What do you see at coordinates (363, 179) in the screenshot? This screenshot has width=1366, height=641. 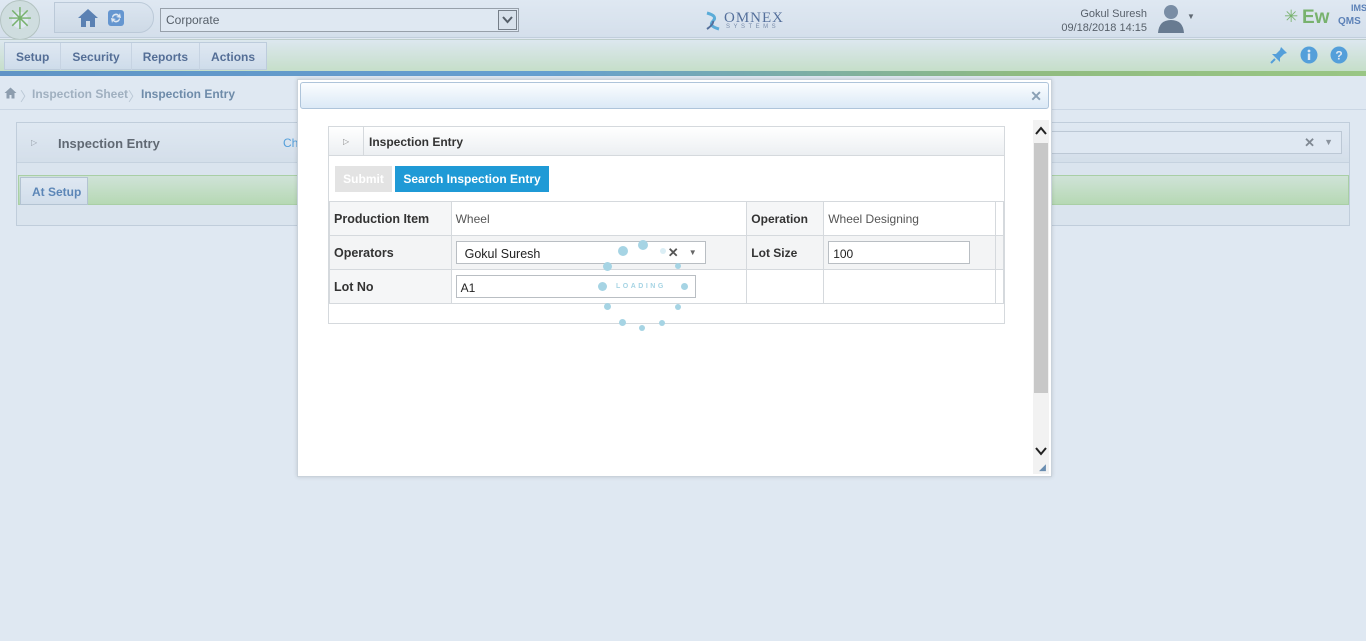 I see `submit-button: Submit` at bounding box center [363, 179].